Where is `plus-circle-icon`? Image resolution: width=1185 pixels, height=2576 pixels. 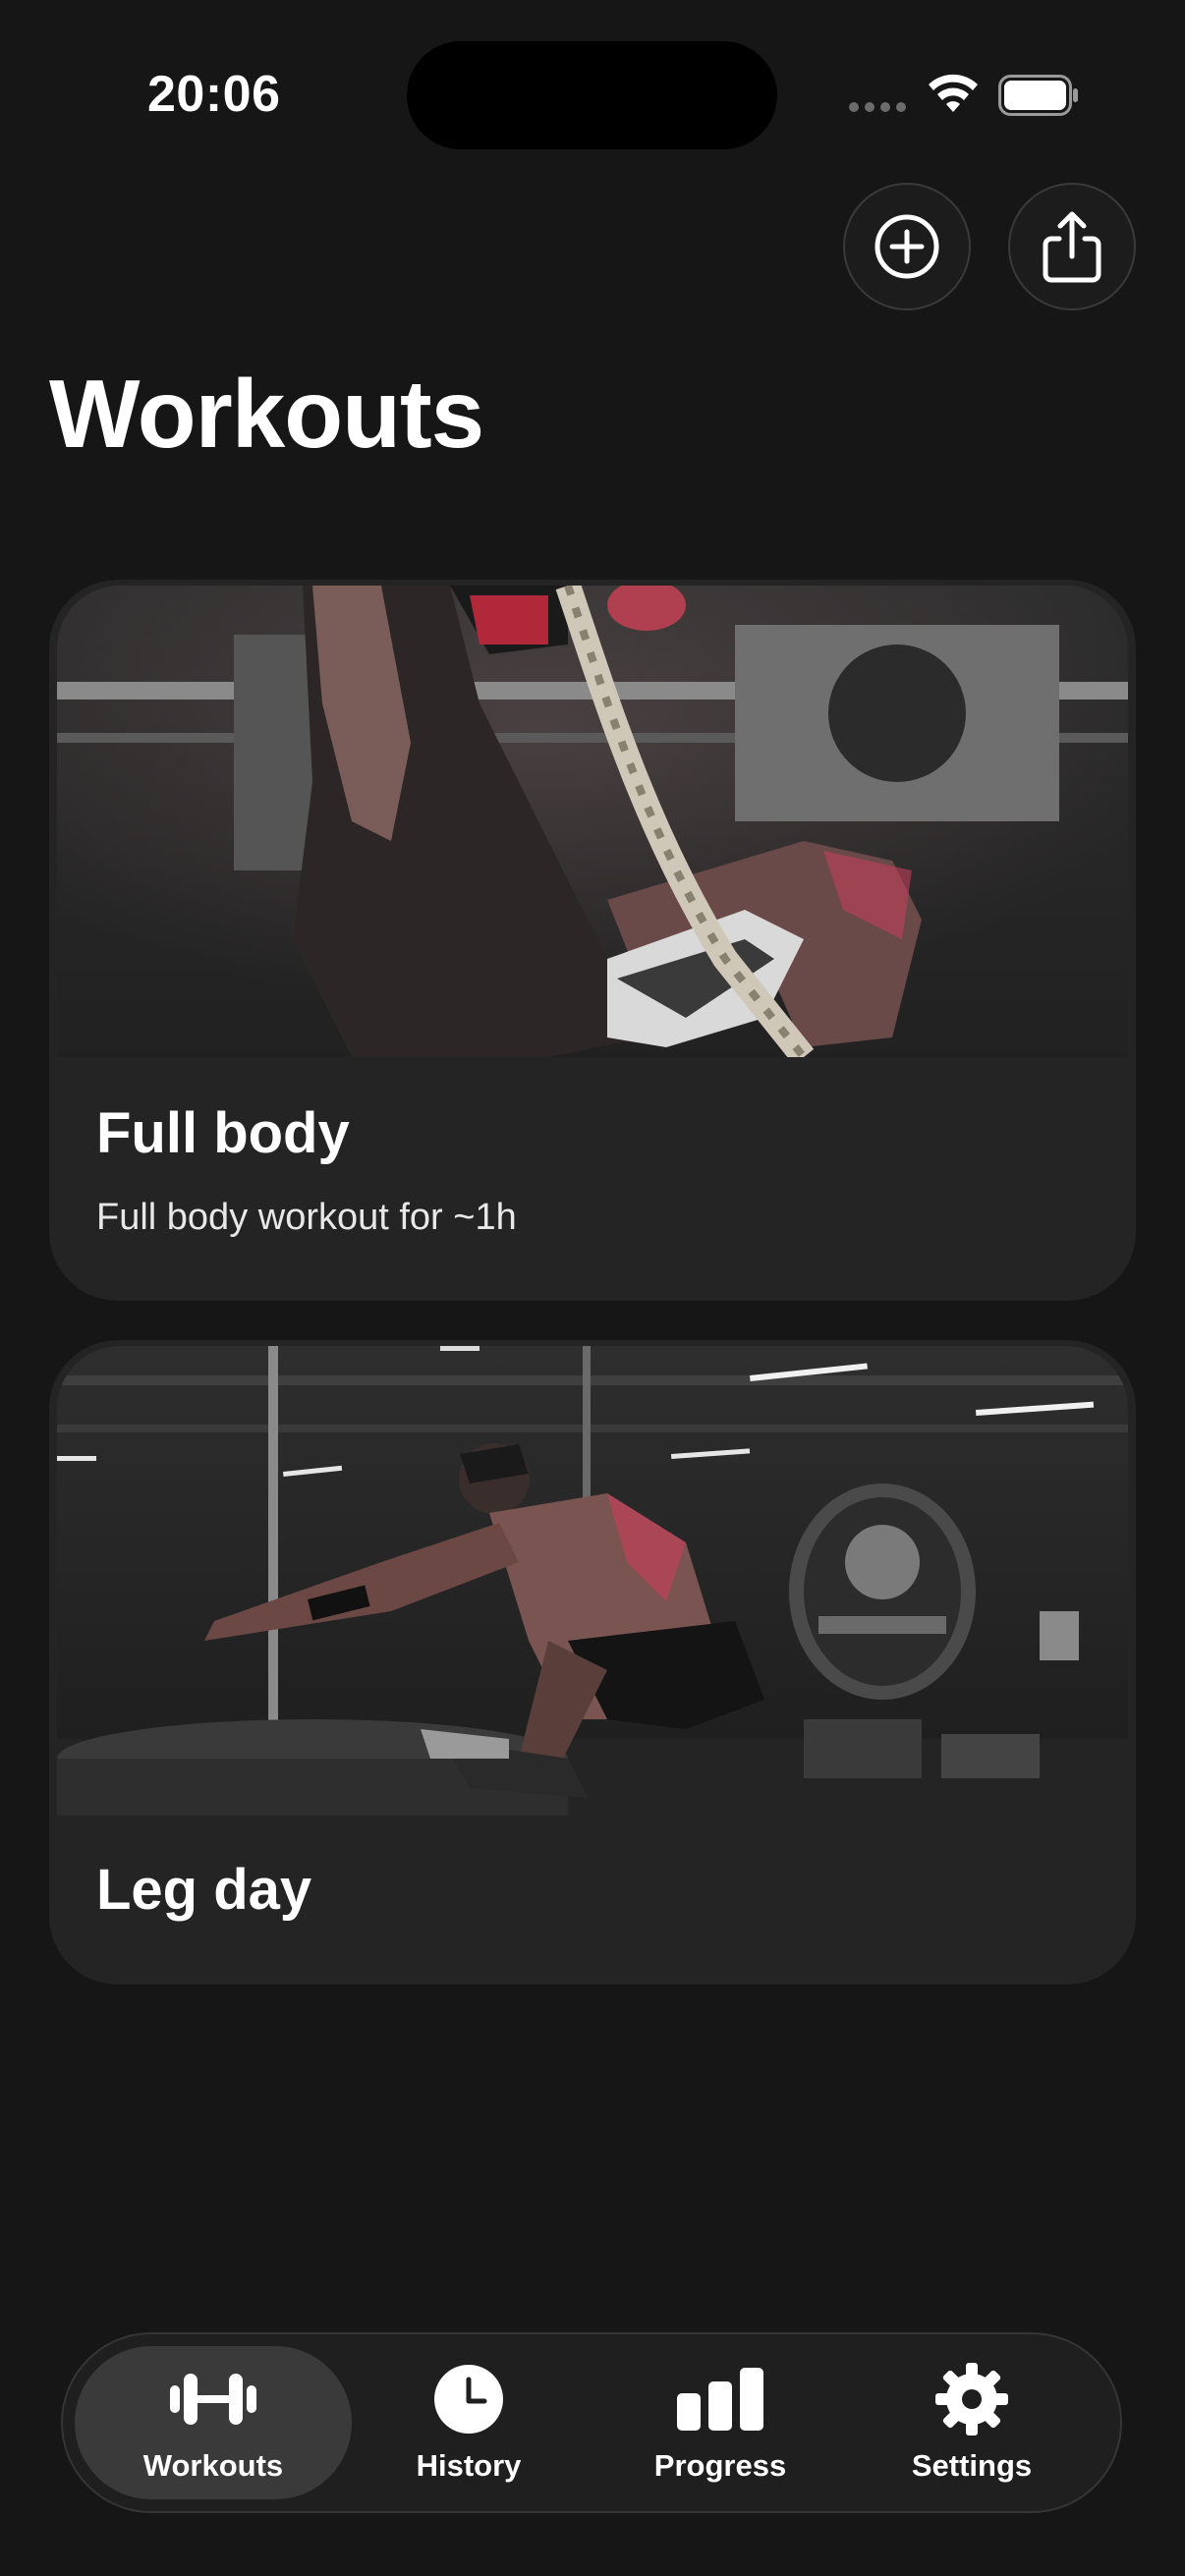 plus-circle-icon is located at coordinates (907, 246).